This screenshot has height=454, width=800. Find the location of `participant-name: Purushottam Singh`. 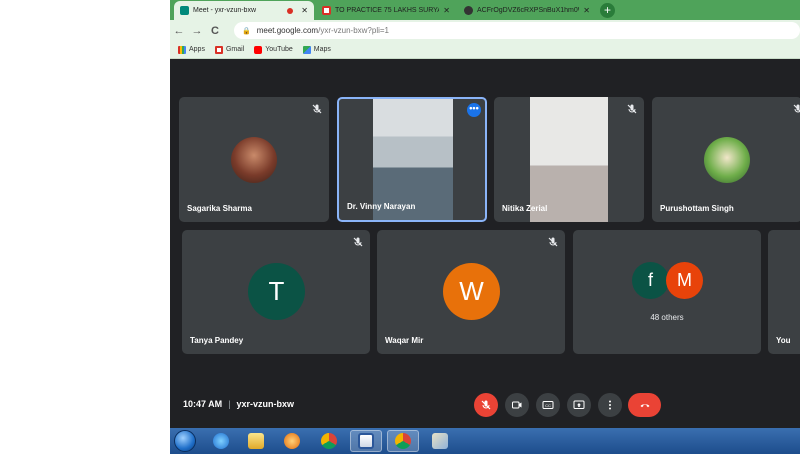

participant-name: Purushottam Singh is located at coordinates (697, 208).